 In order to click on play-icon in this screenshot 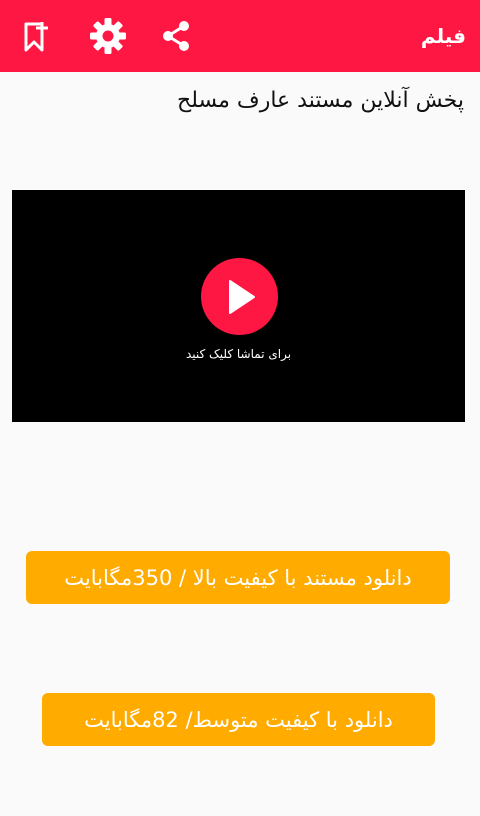, I will do `click(241, 296)`.